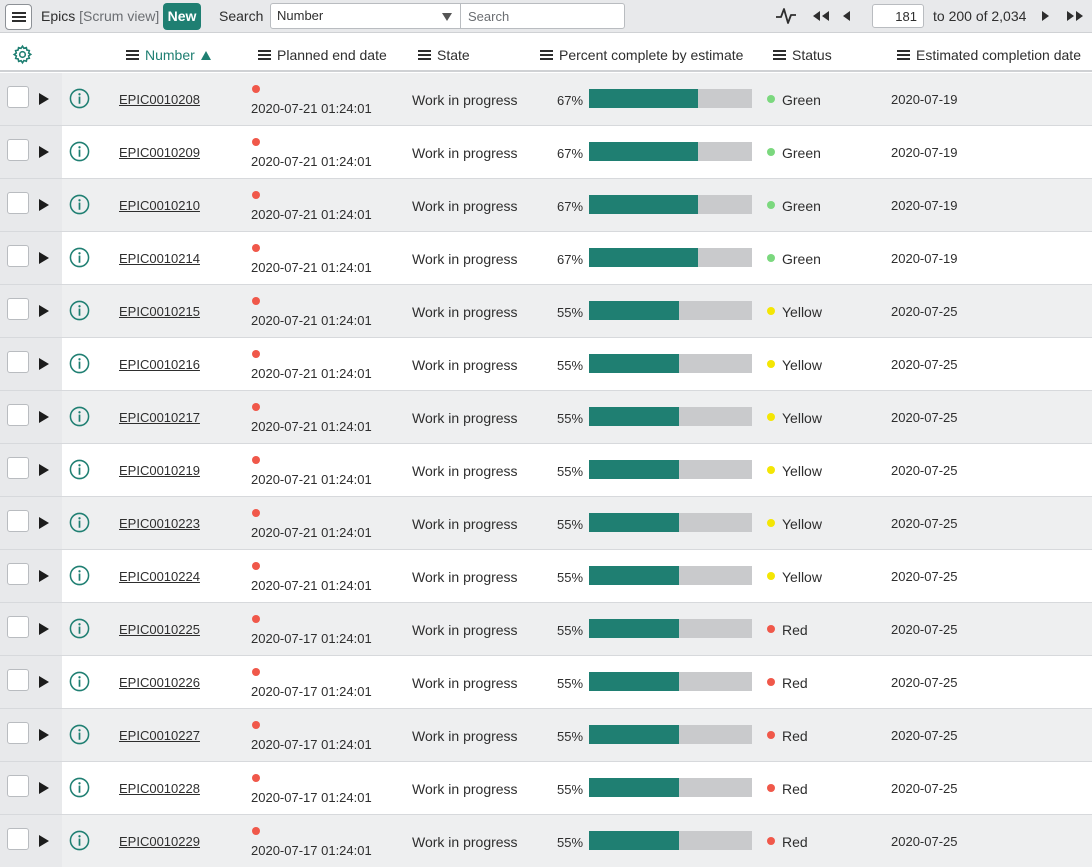 The width and height of the screenshot is (1092, 867). What do you see at coordinates (465, 577) in the screenshot?
I see `state-value: Work in progress` at bounding box center [465, 577].